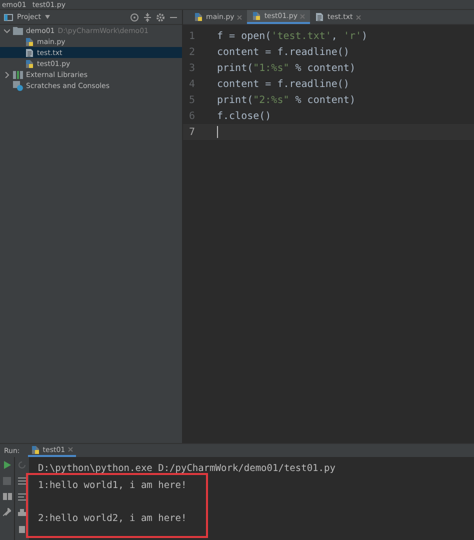 The image size is (474, 540). What do you see at coordinates (147, 17) in the screenshot?
I see `collapse-all-icon` at bounding box center [147, 17].